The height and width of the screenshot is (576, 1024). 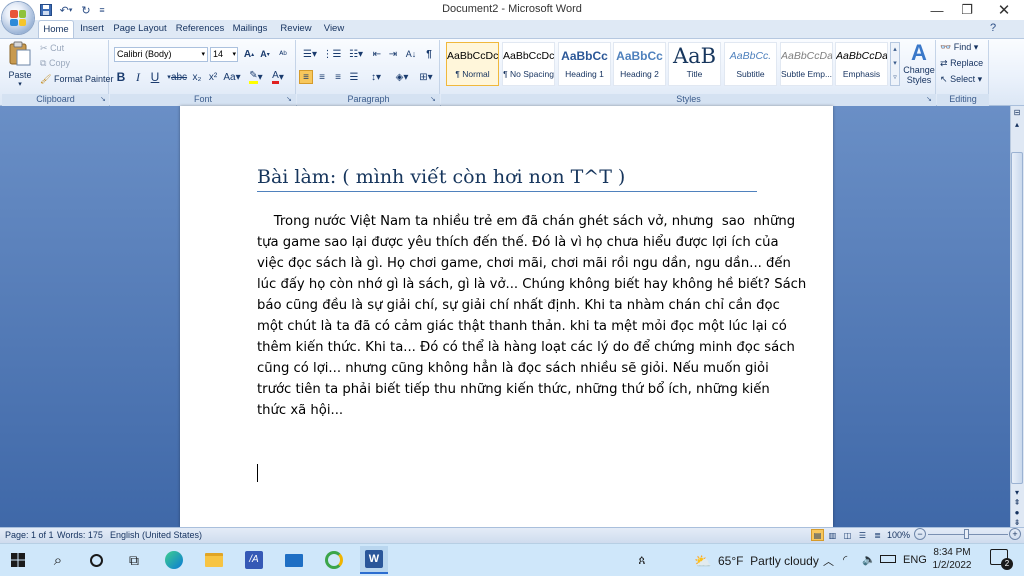 I want to click on strikethrough-icon: abc, so click(x=179, y=77).